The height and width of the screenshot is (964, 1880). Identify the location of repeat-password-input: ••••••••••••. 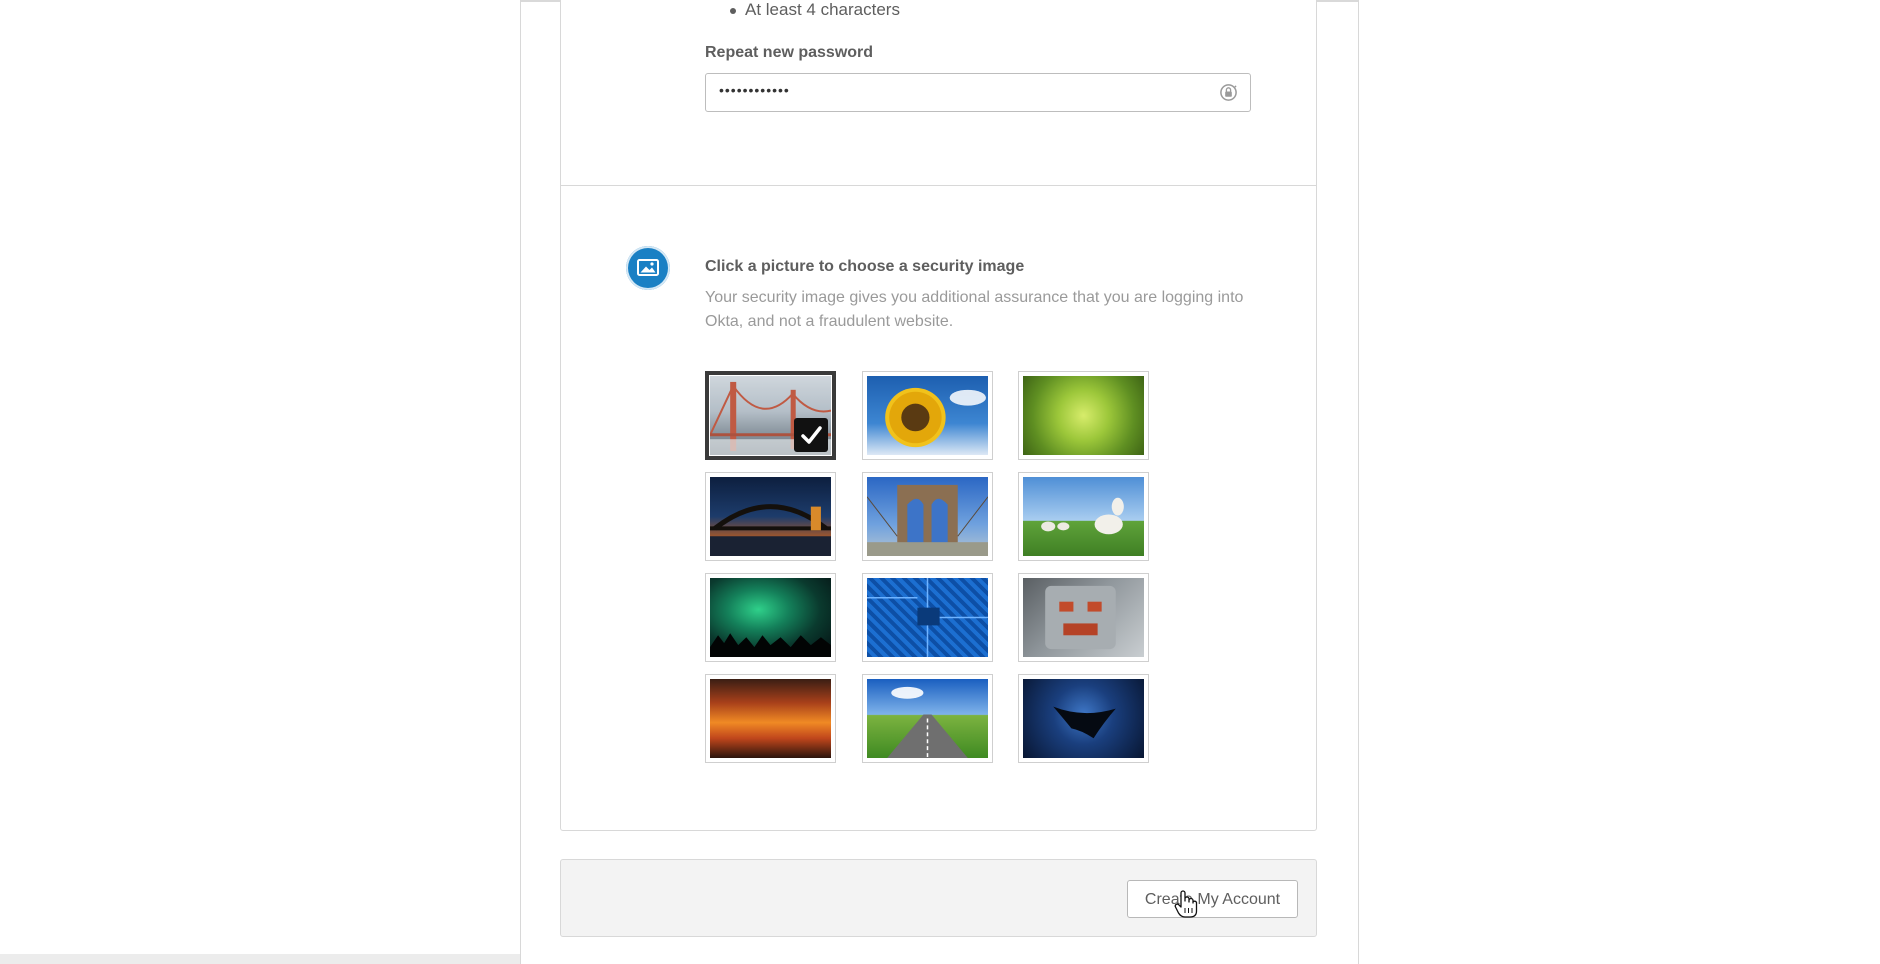
(978, 92).